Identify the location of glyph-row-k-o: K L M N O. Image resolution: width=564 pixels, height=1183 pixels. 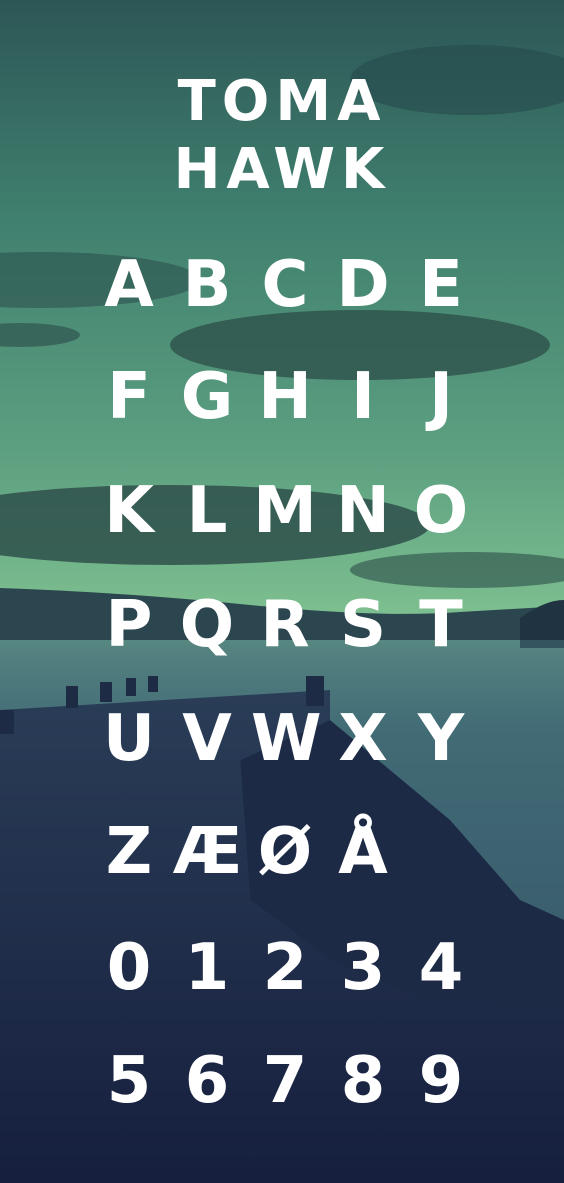
(285, 511).